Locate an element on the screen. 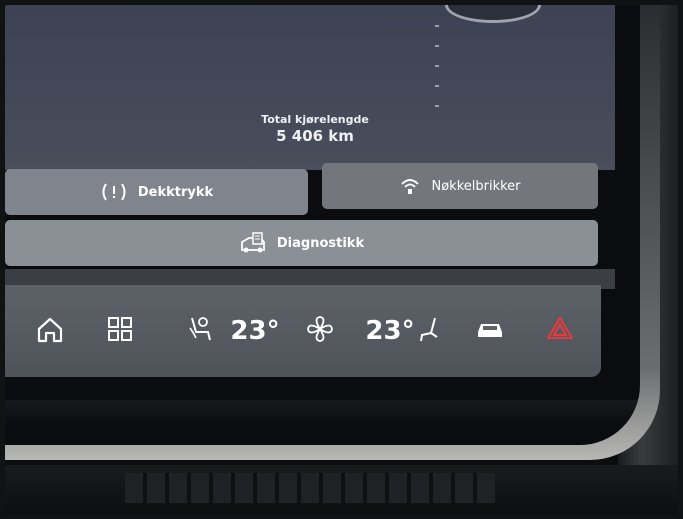 Image resolution: width=683 pixels, height=519 pixels. apps-button is located at coordinates (120, 331).